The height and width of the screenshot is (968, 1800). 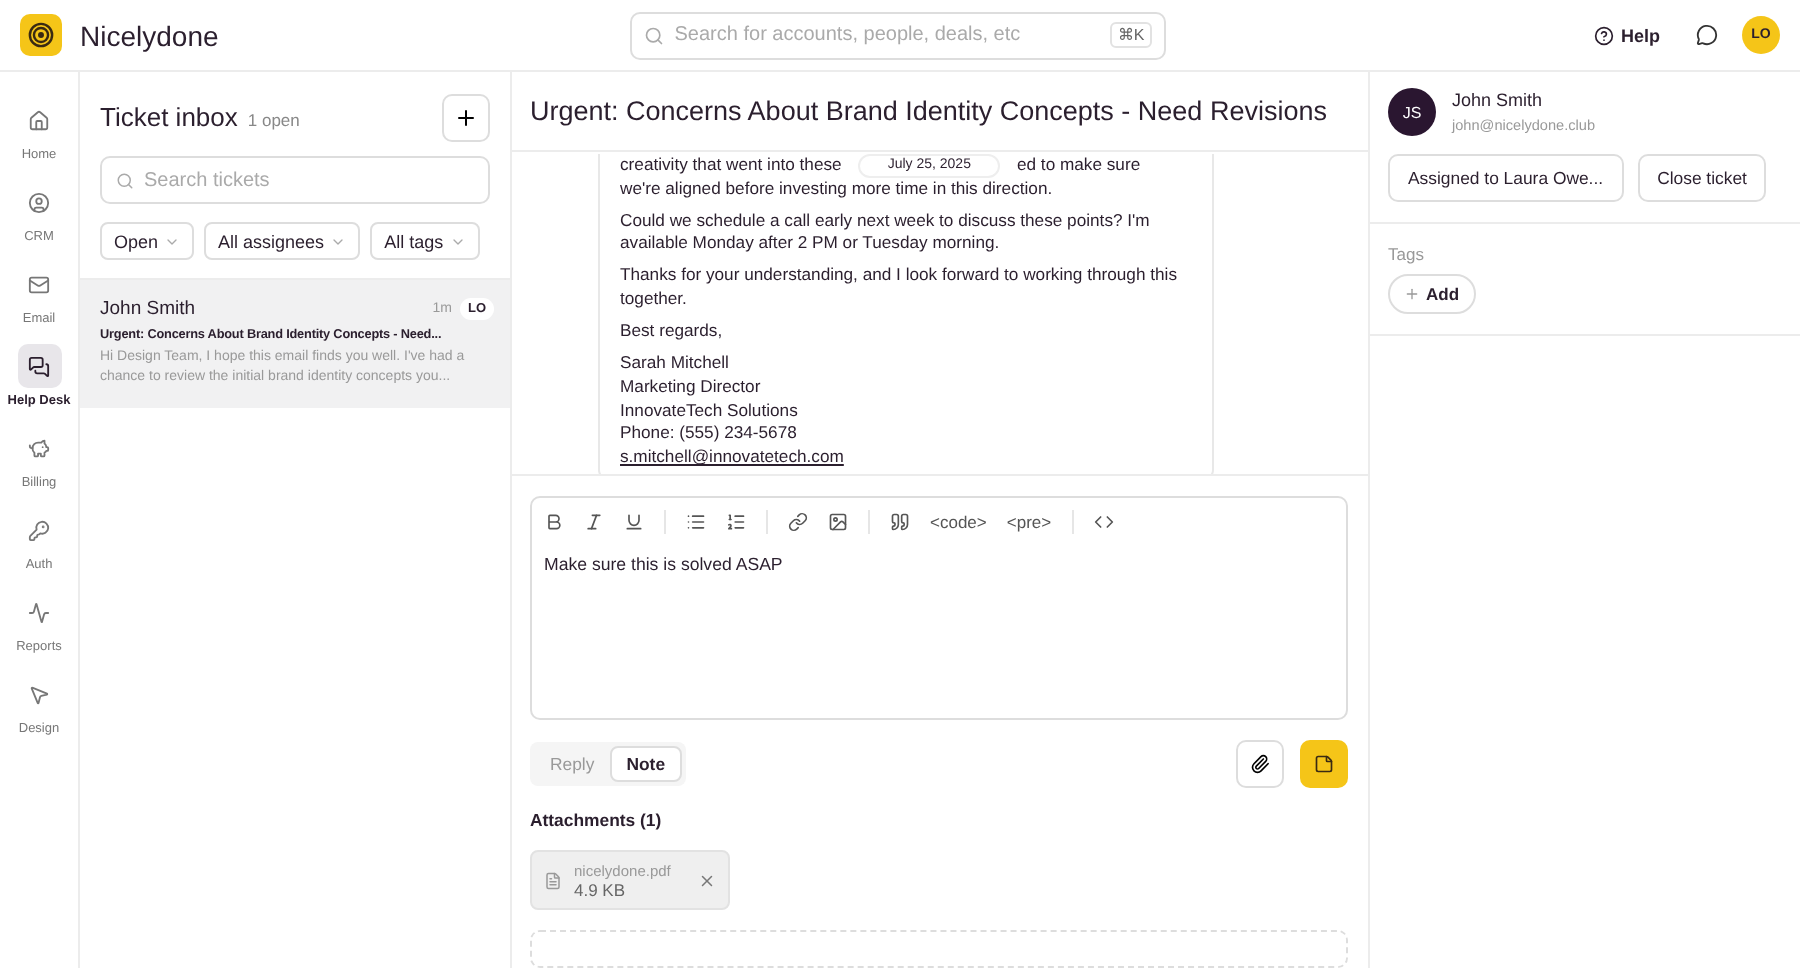 I want to click on link-icon, so click(x=798, y=521).